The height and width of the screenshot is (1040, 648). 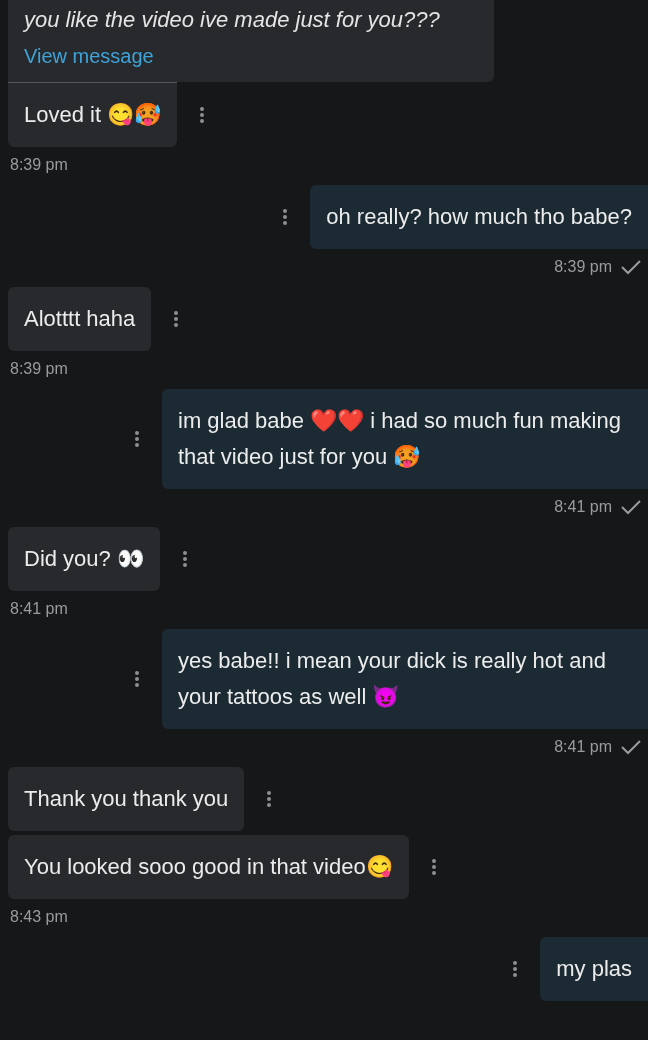 I want to click on message-bubble: You looked sooo good in that video😋, so click(x=208, y=867).